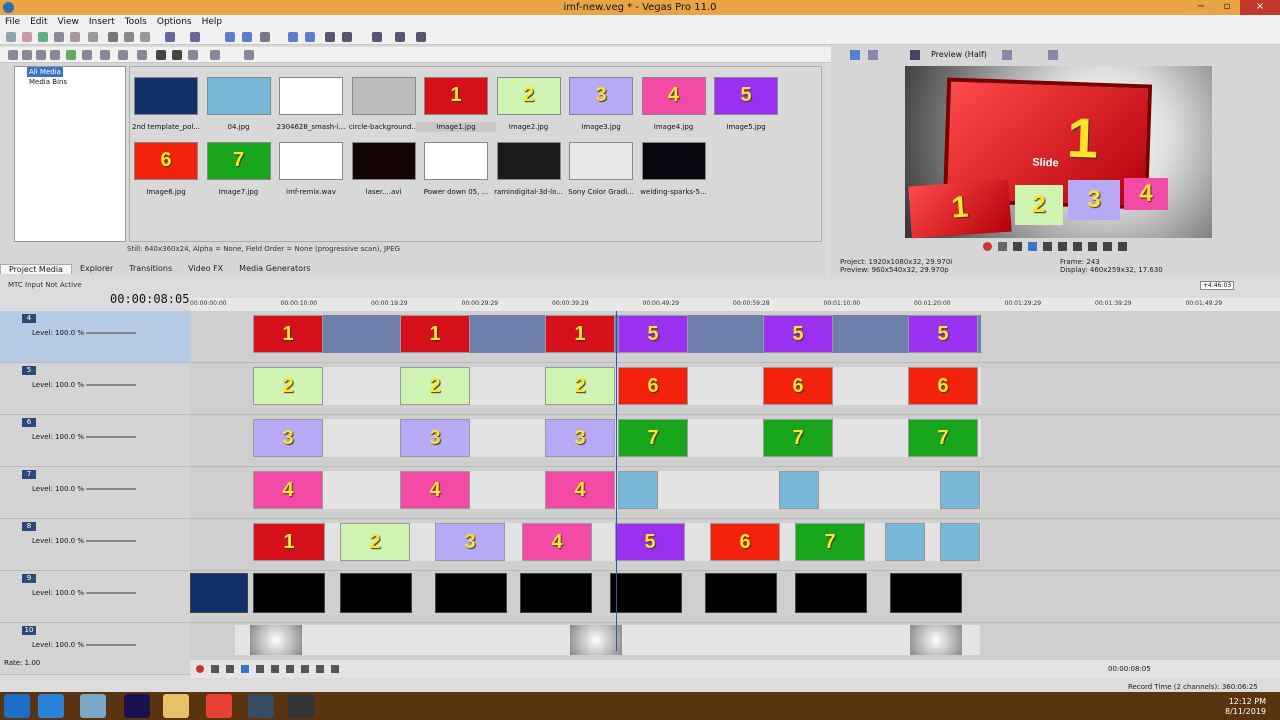 The width and height of the screenshot is (1280, 720). What do you see at coordinates (215, 55) in the screenshot?
I see `views-icon` at bounding box center [215, 55].